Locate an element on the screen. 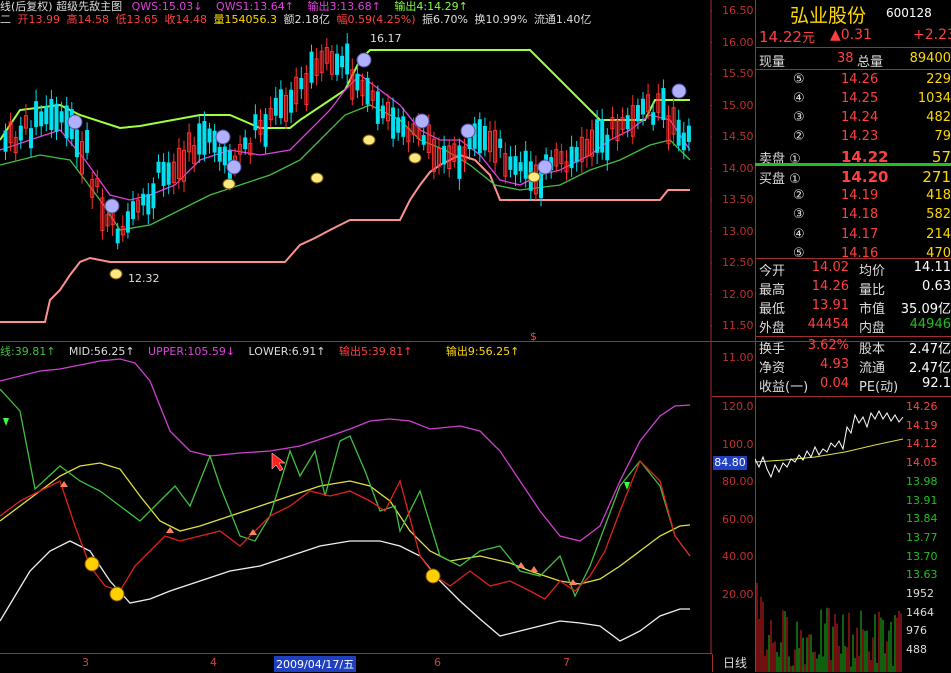  price-change-pct: +2.23 is located at coordinates (932, 35).